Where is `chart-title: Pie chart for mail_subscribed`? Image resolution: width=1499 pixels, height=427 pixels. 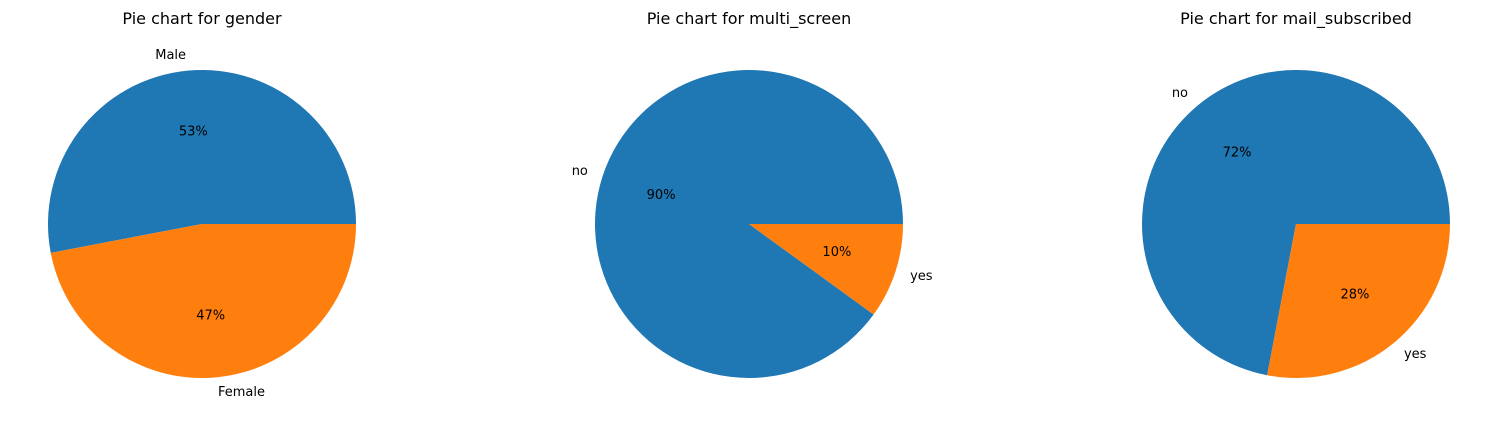
chart-title: Pie chart for mail_subscribed is located at coordinates (1296, 19).